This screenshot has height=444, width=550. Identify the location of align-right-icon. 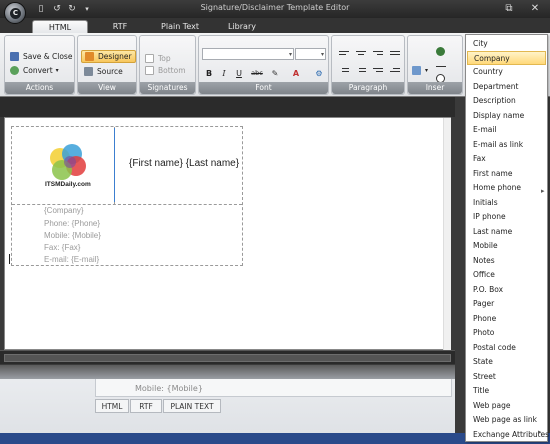
(378, 54).